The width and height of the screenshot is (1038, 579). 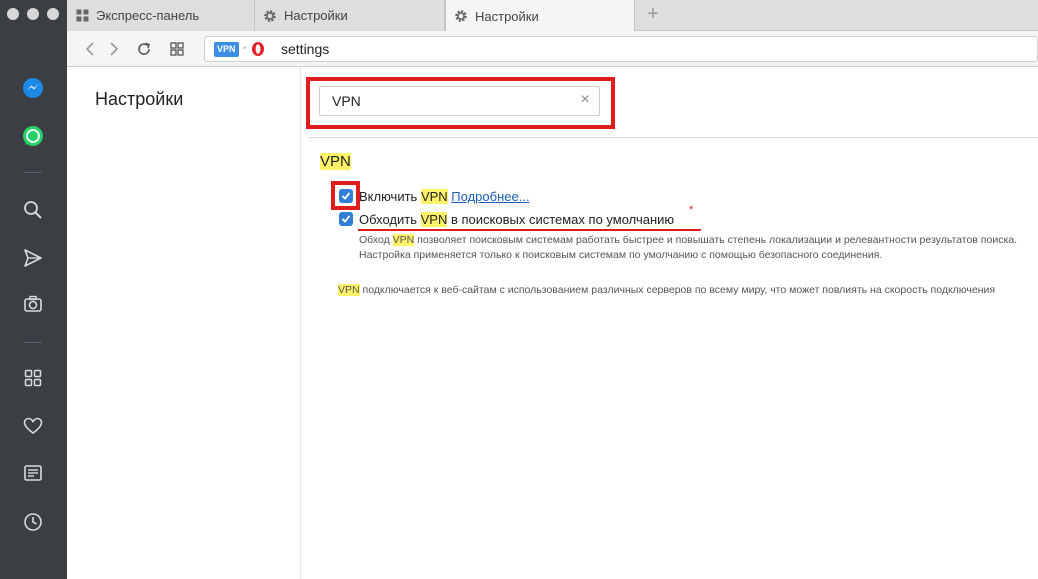 I want to click on section-title-text: VPN, so click(x=335, y=161).